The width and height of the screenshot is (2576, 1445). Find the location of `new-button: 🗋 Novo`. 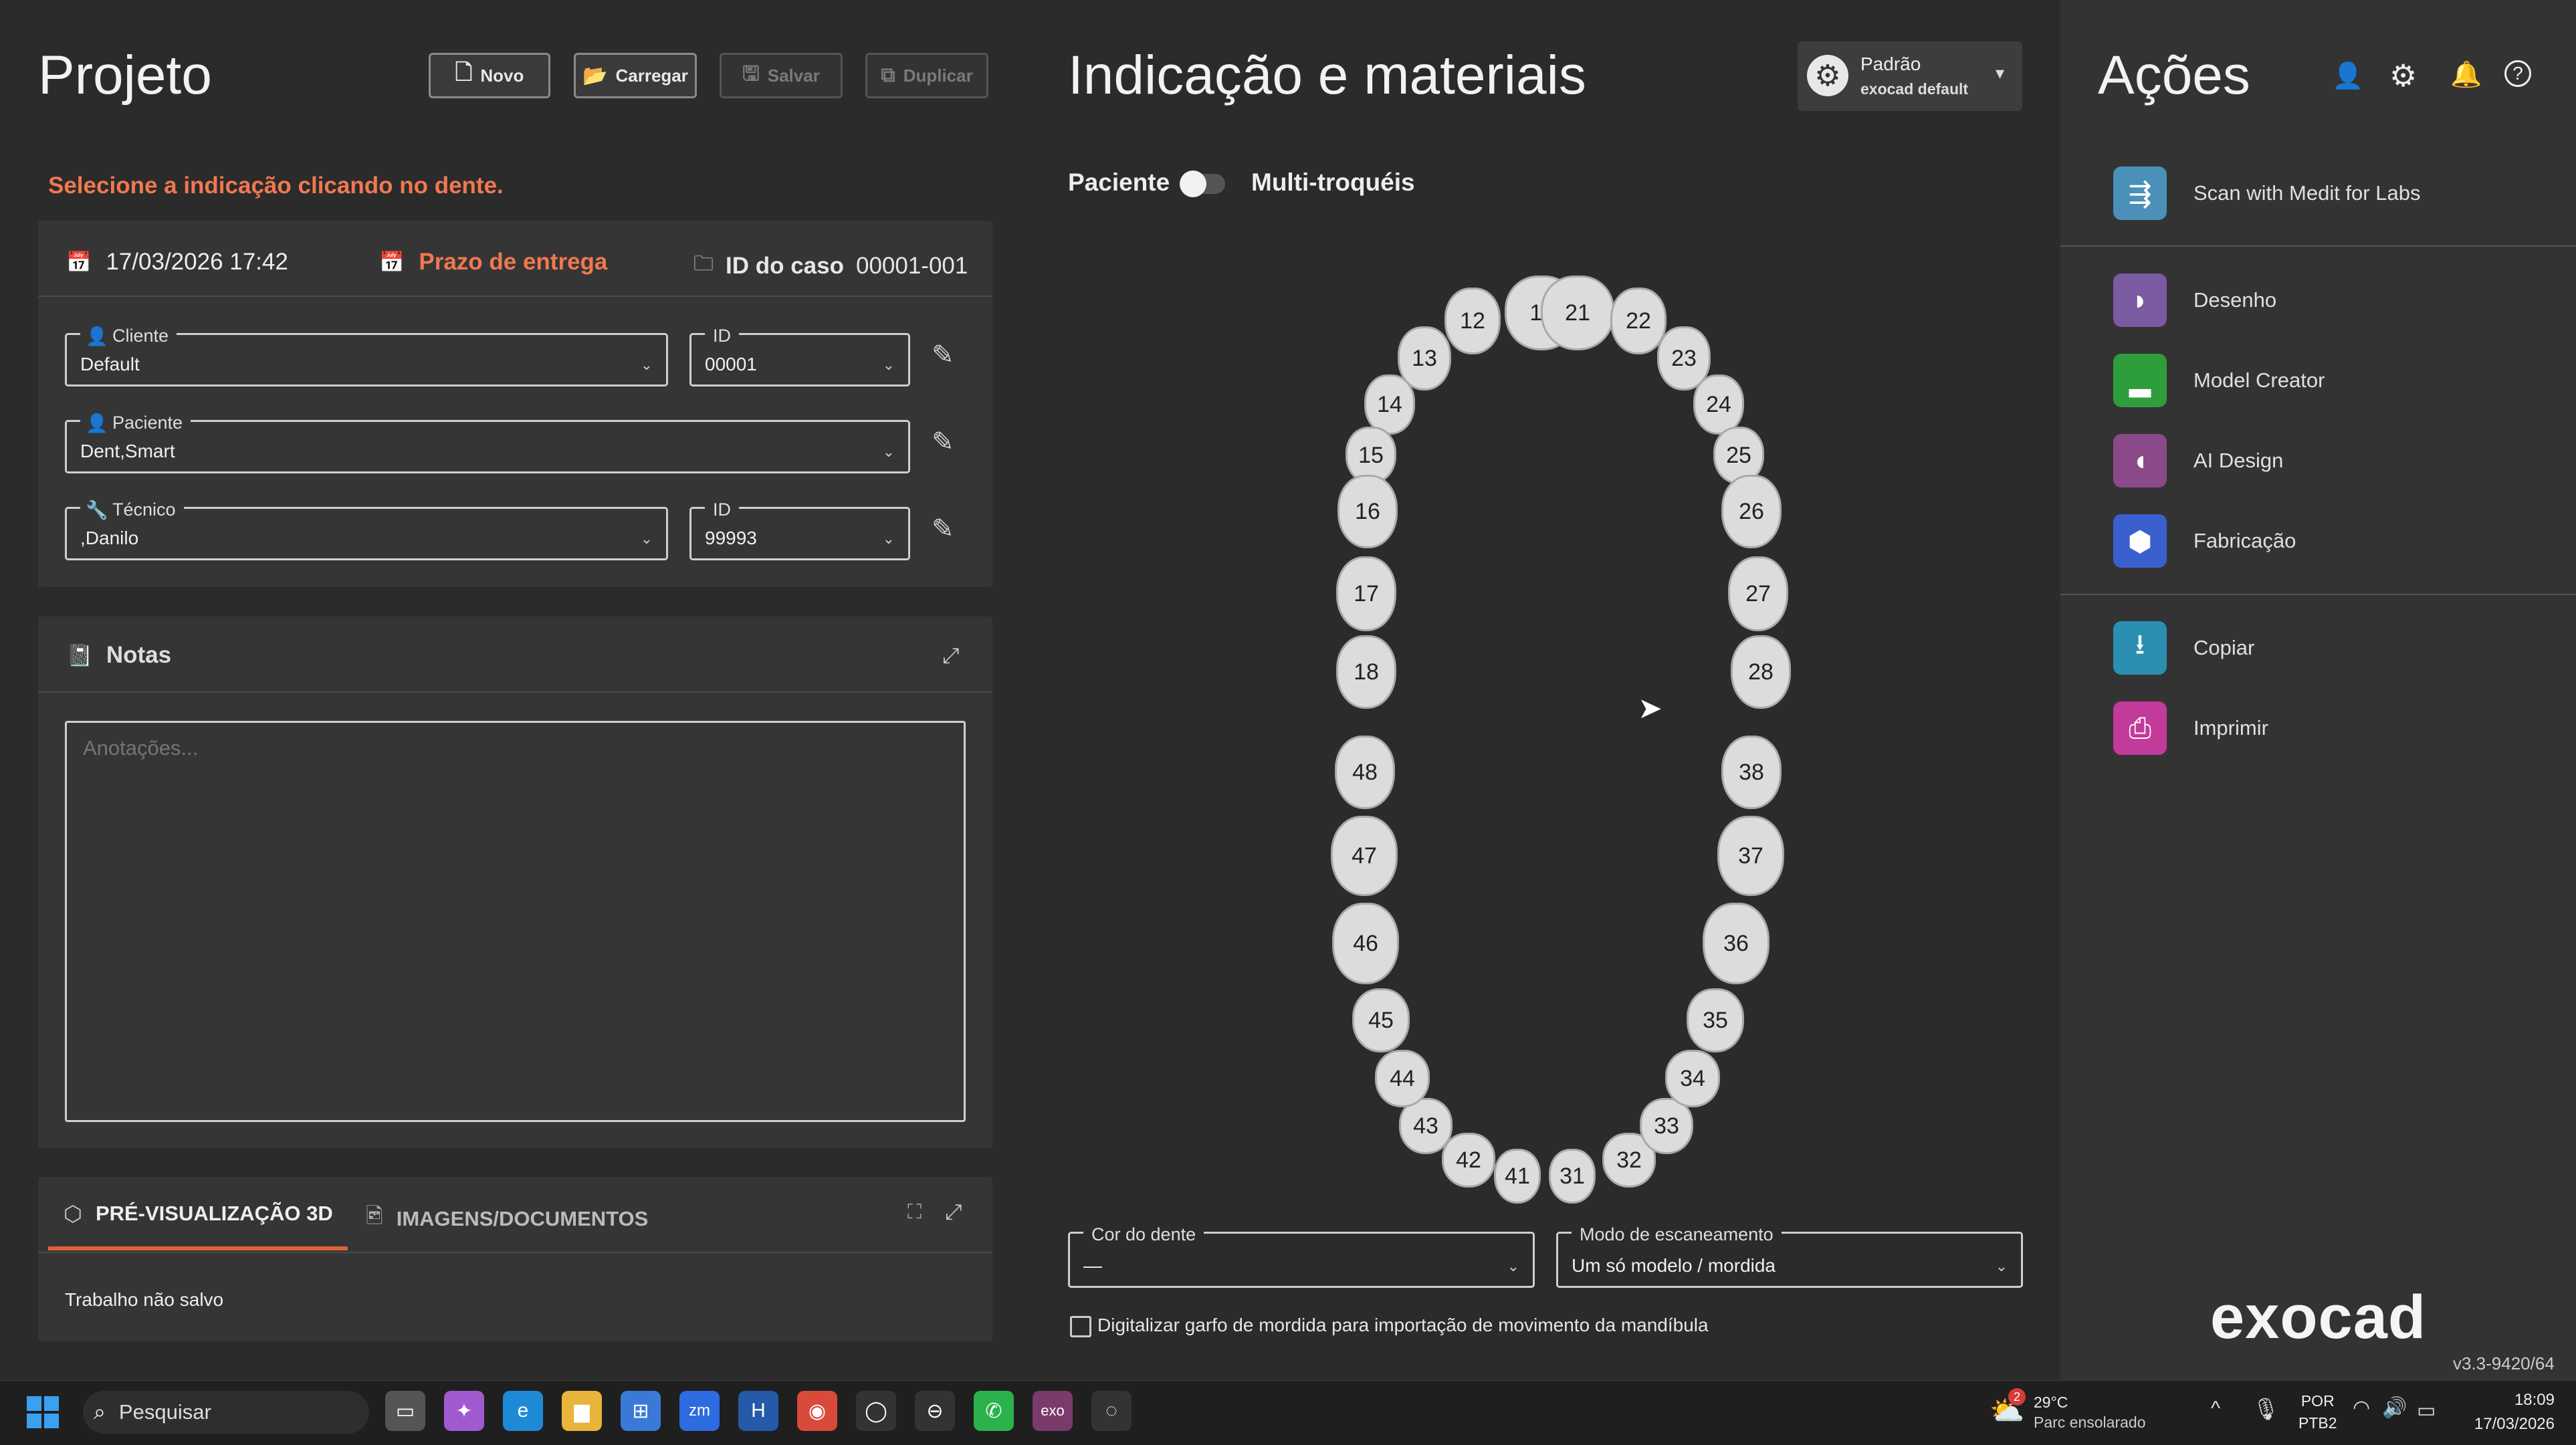

new-button: 🗋 Novo is located at coordinates (489, 75).